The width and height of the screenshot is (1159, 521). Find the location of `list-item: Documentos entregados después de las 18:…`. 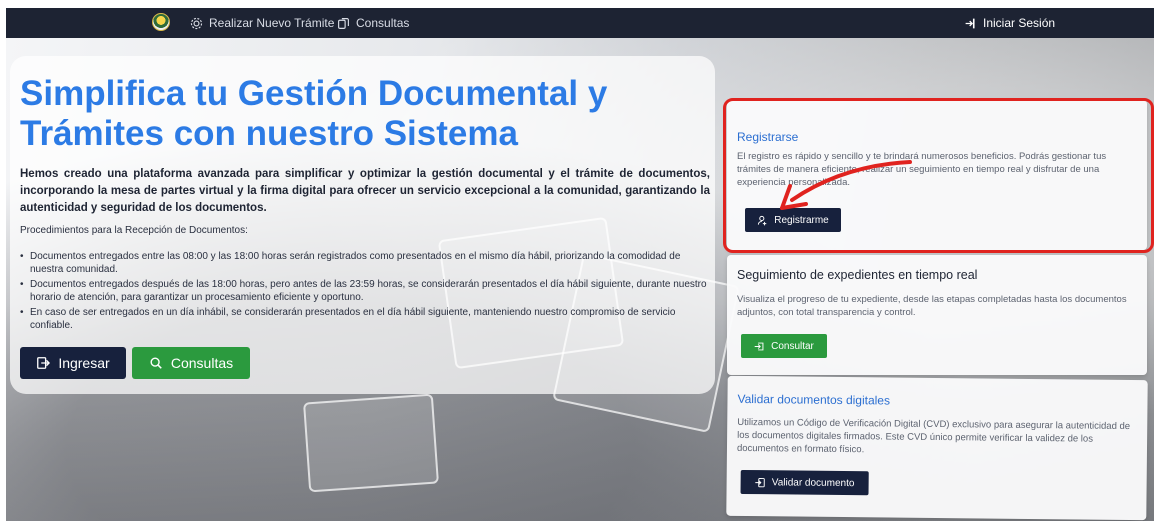

list-item: Documentos entregados después de las 18:… is located at coordinates (365, 291).